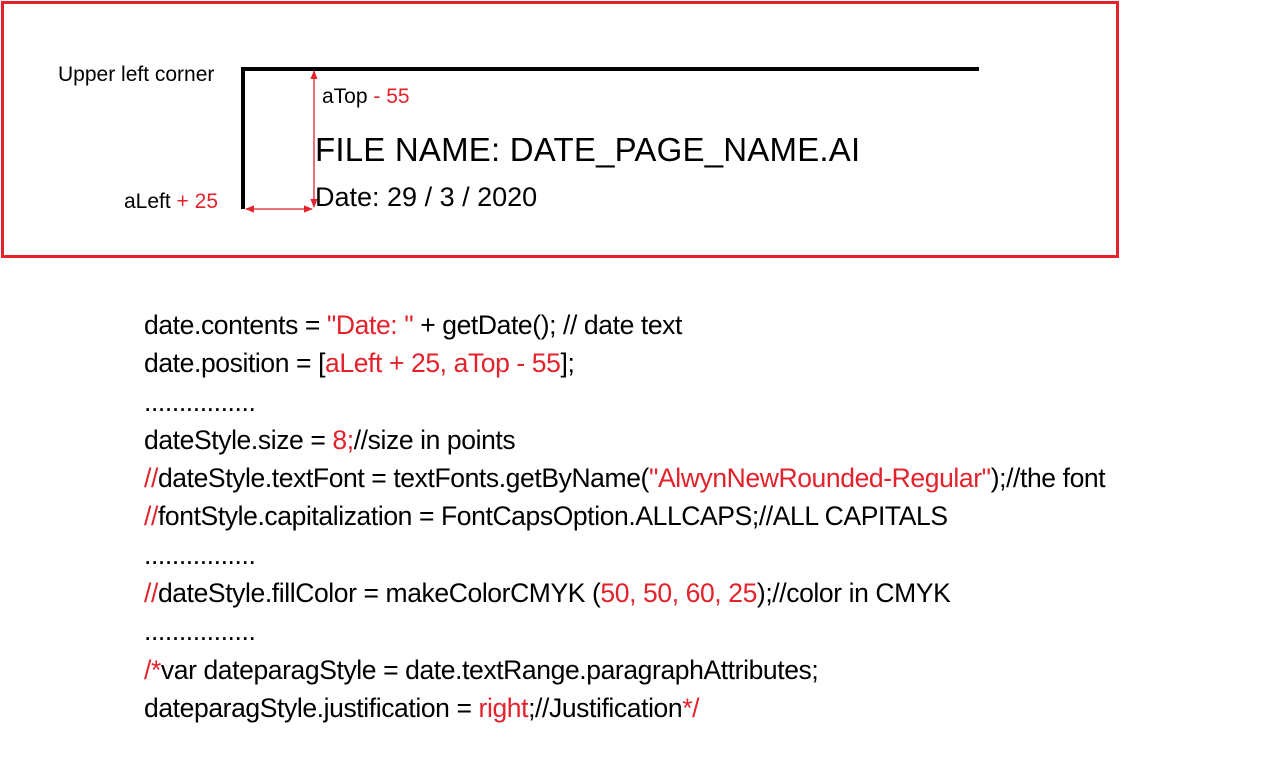 This screenshot has width=1281, height=764. What do you see at coordinates (194, 201) in the screenshot?
I see `aleft-offset: + 25` at bounding box center [194, 201].